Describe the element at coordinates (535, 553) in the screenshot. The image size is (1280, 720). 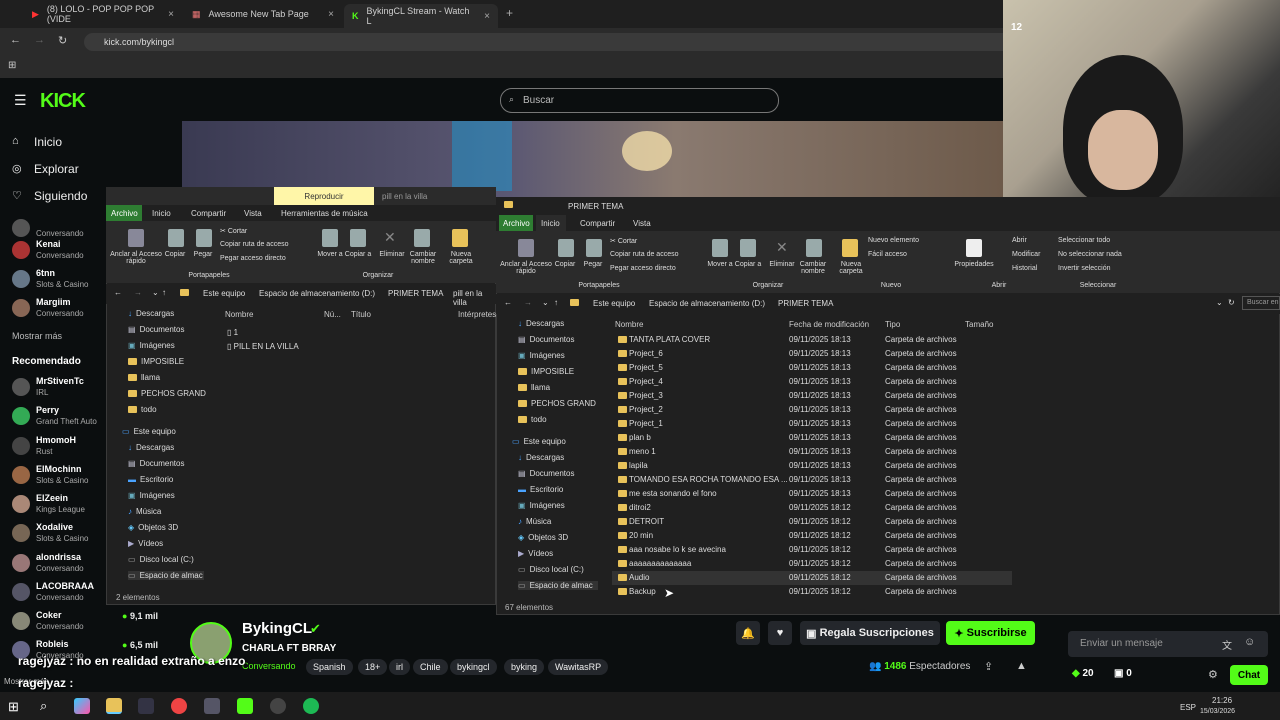
I see `nav-item: ▶ Vídeos` at that location.